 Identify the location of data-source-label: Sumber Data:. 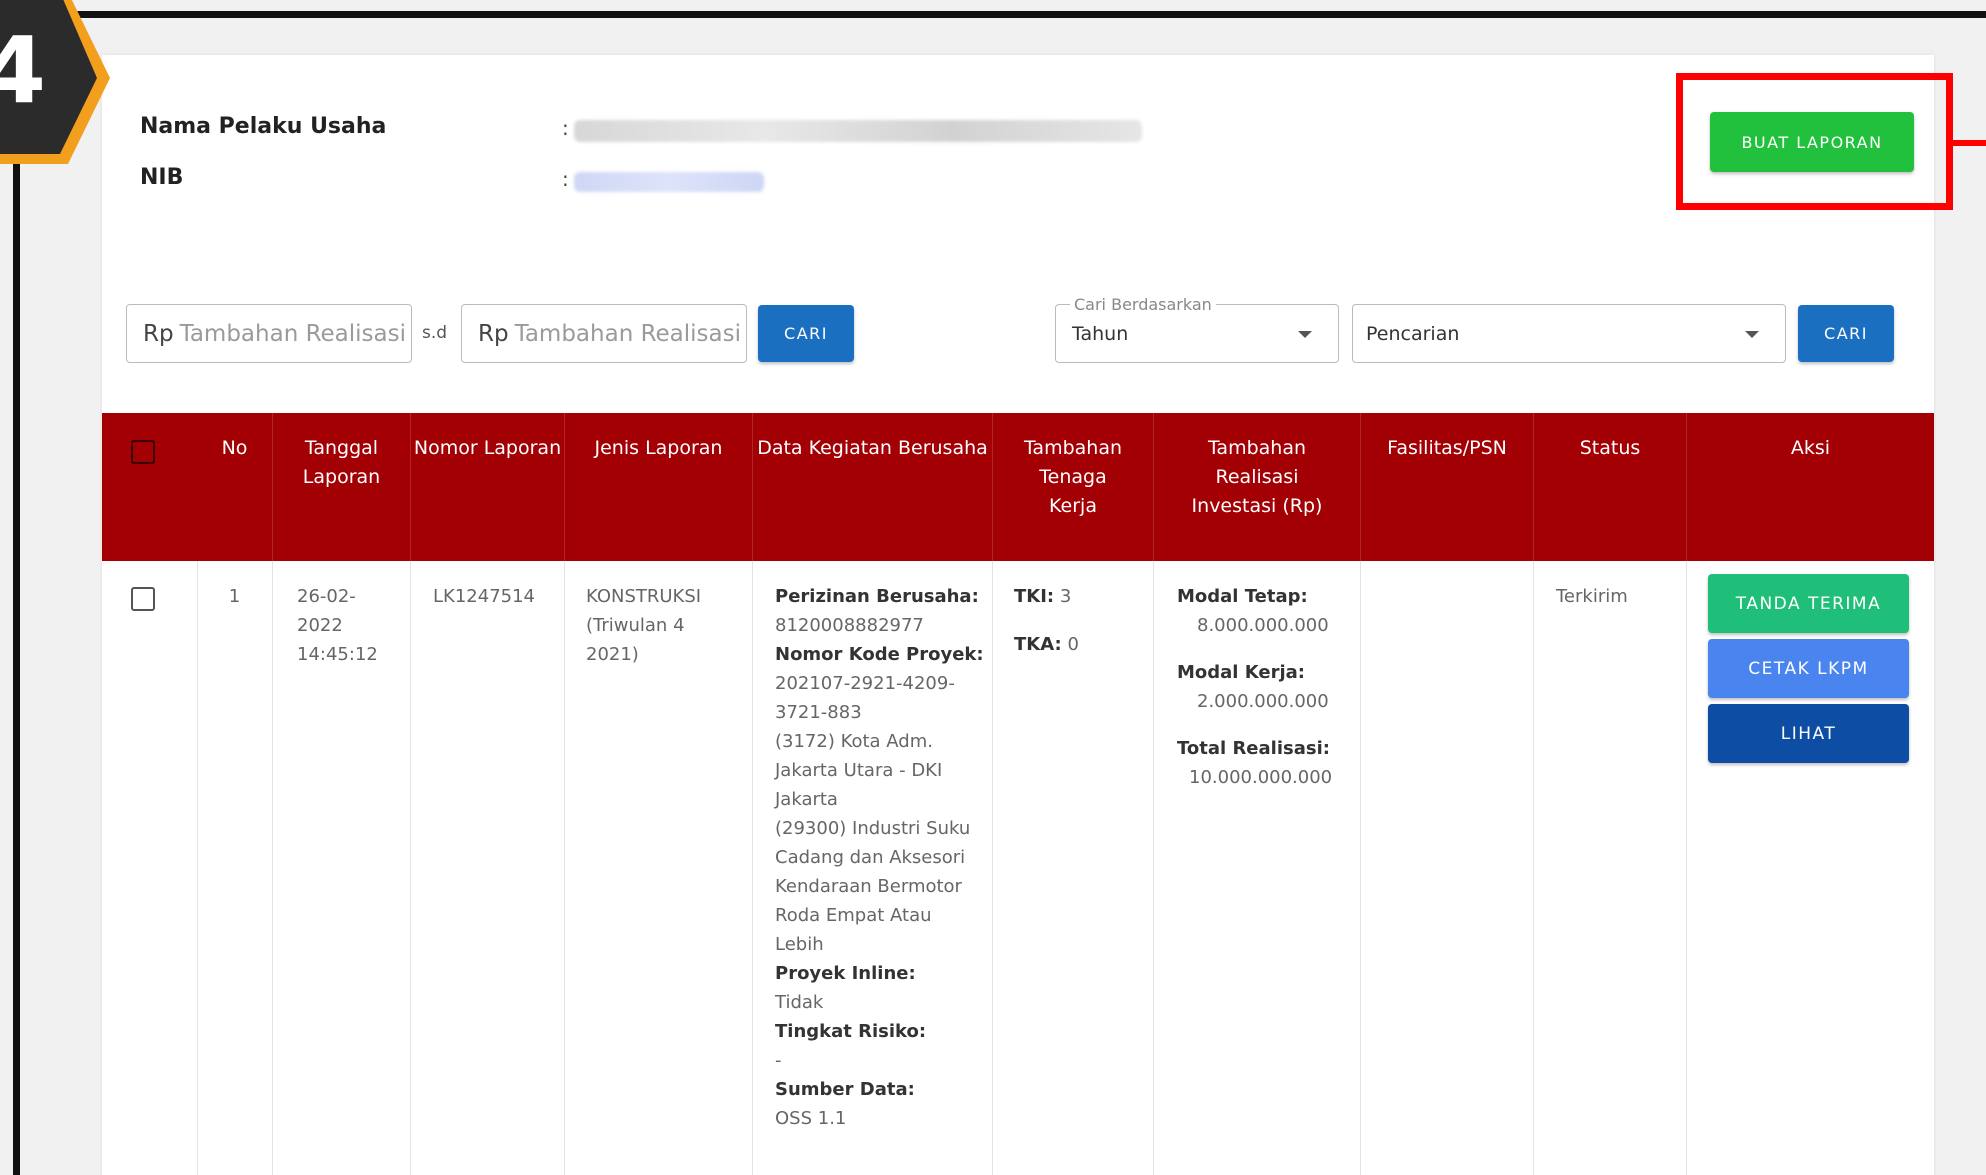
(845, 1089).